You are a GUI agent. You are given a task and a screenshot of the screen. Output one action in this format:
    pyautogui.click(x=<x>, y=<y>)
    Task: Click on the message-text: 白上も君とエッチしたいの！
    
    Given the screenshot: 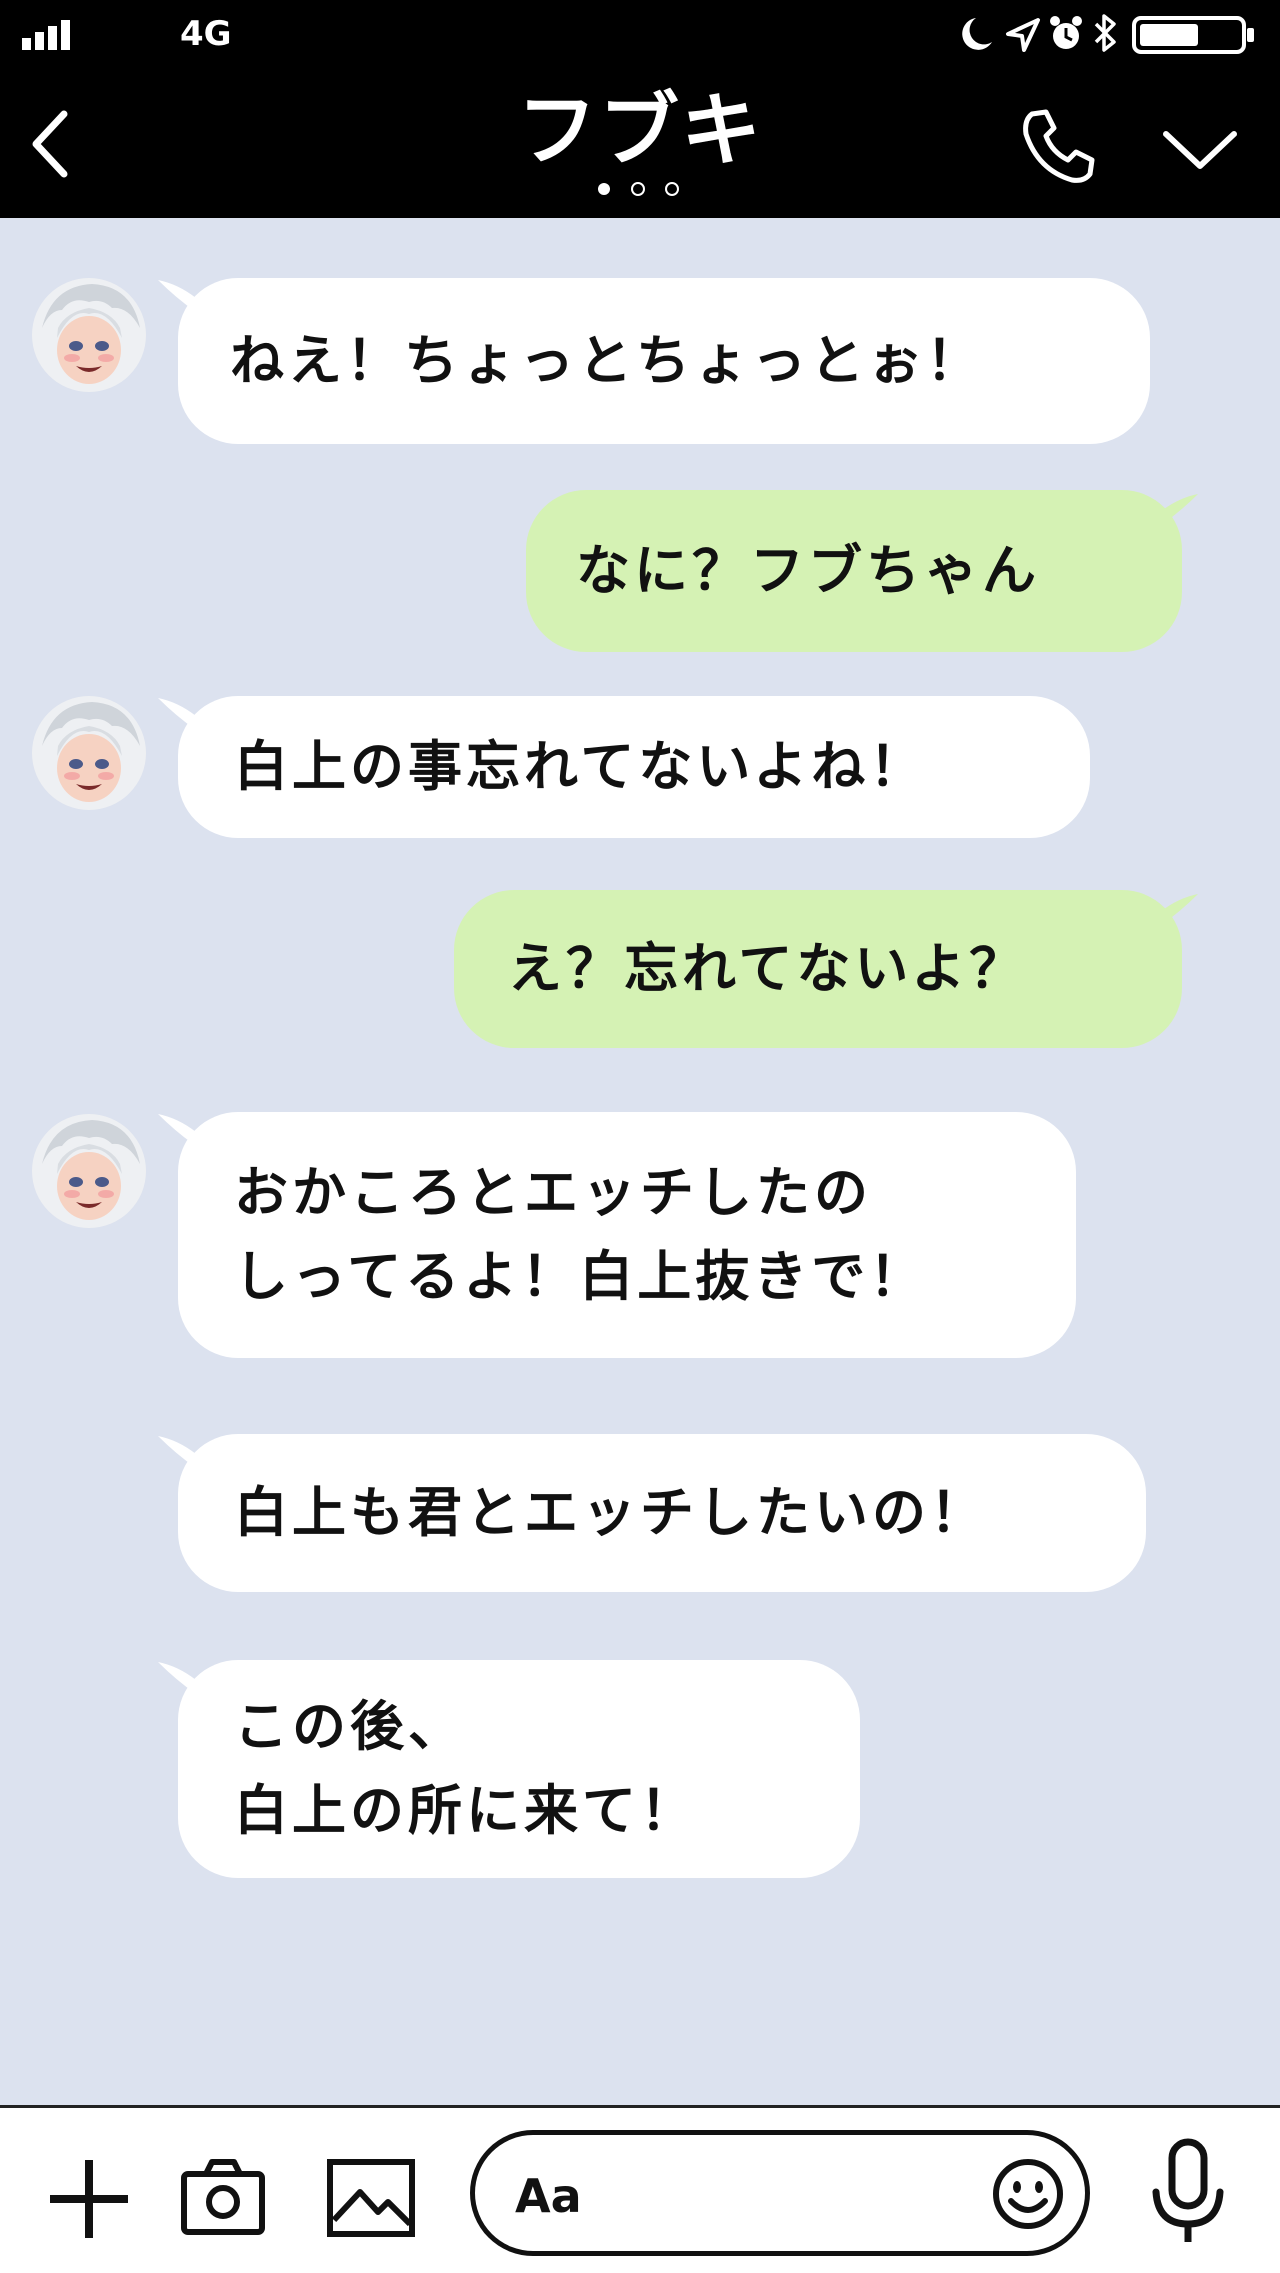 What is the action you would take?
    pyautogui.click(x=611, y=1512)
    